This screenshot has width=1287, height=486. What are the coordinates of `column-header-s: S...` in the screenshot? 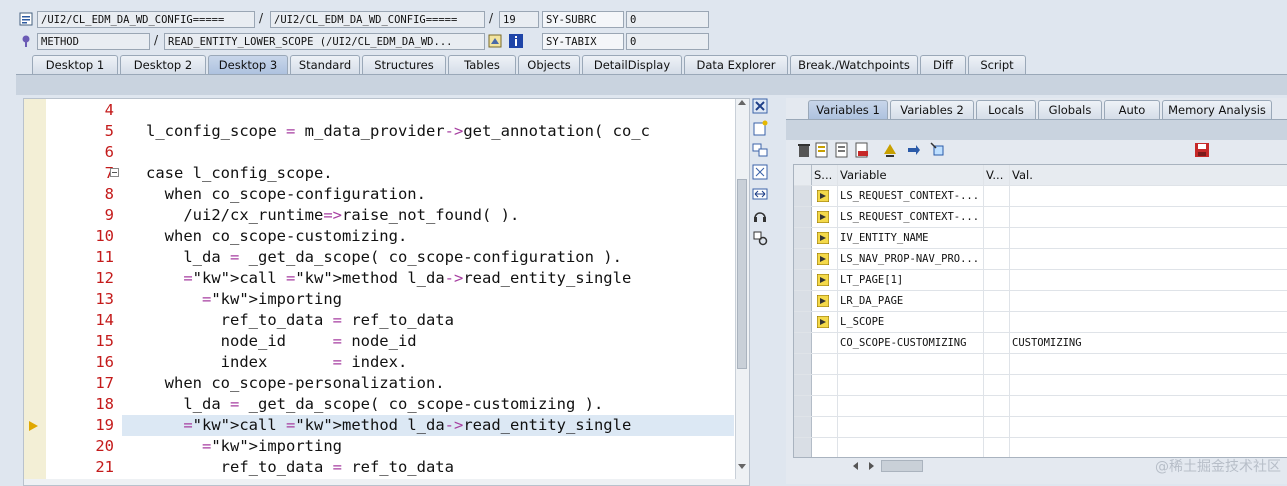 It's located at (825, 175).